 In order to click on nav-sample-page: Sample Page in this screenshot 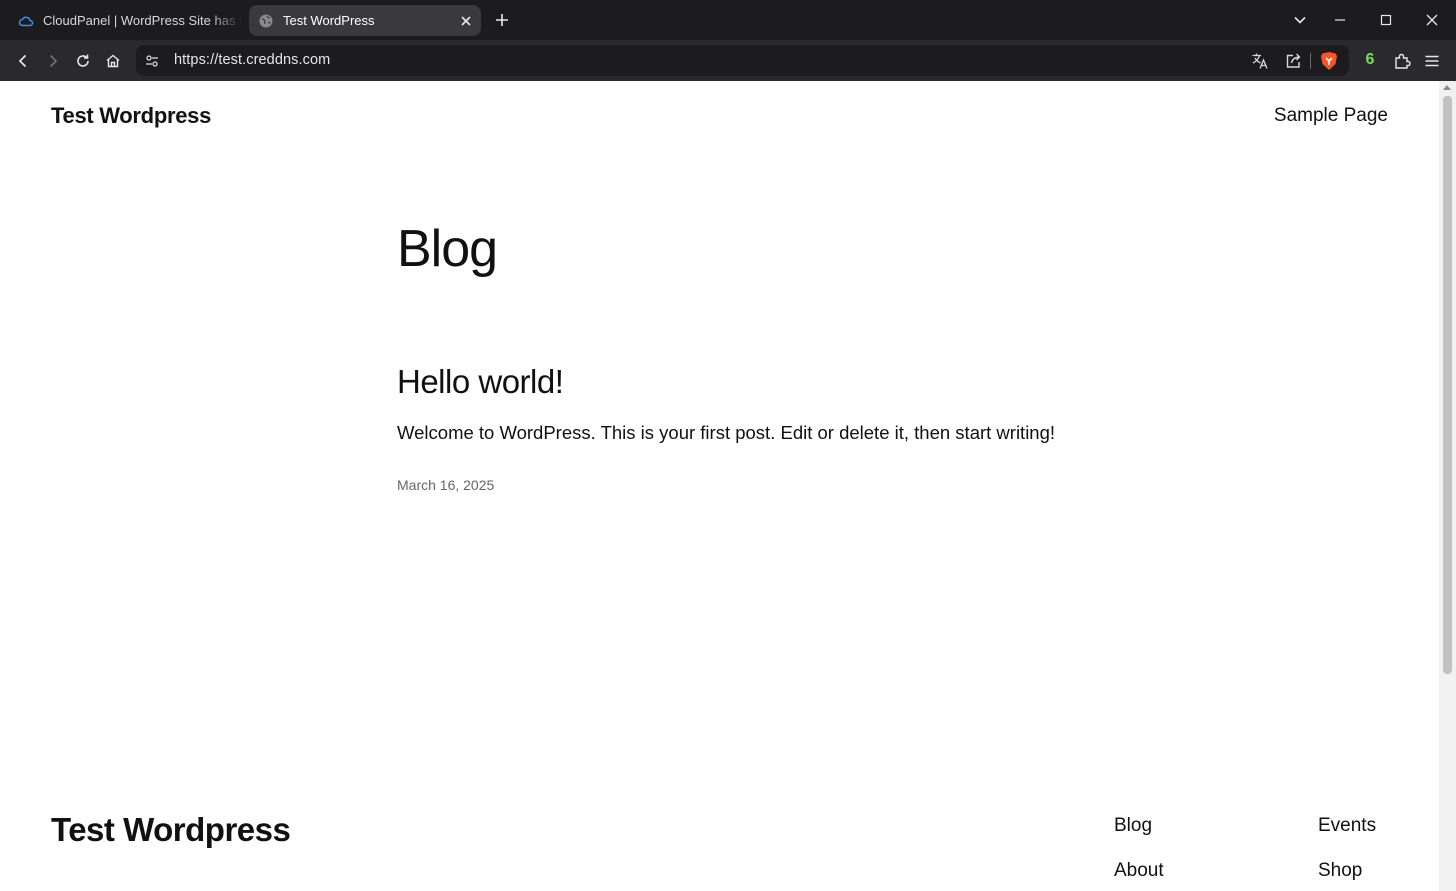, I will do `click(1331, 116)`.